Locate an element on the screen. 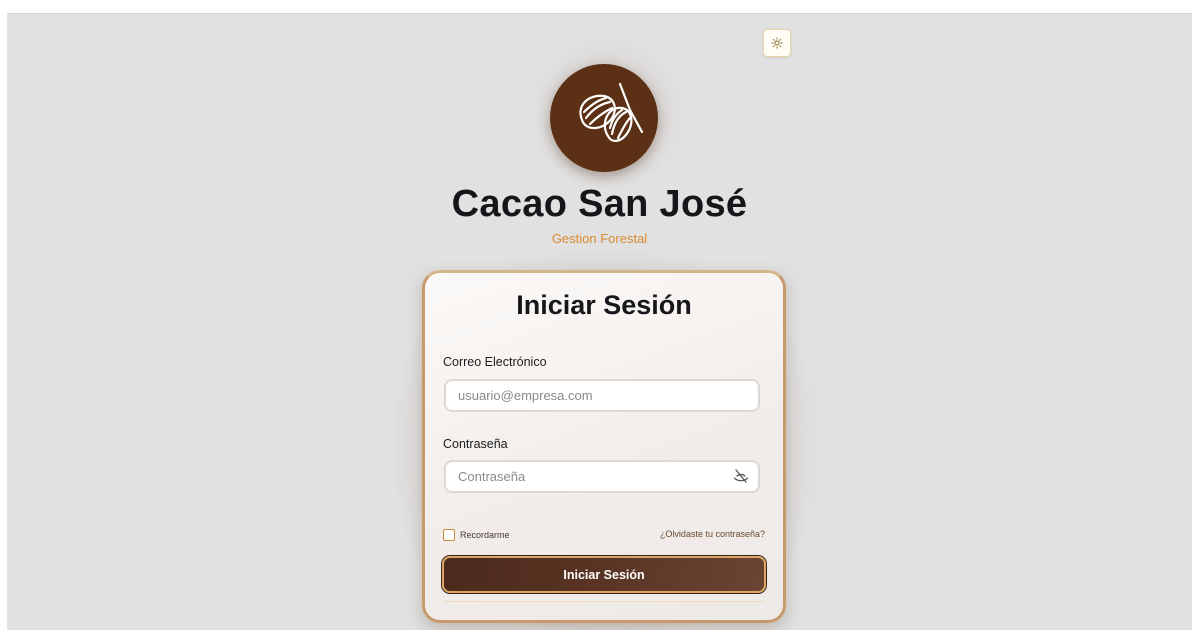 This screenshot has height=630, width=1192. cacao-pod-icon is located at coordinates (604, 118).